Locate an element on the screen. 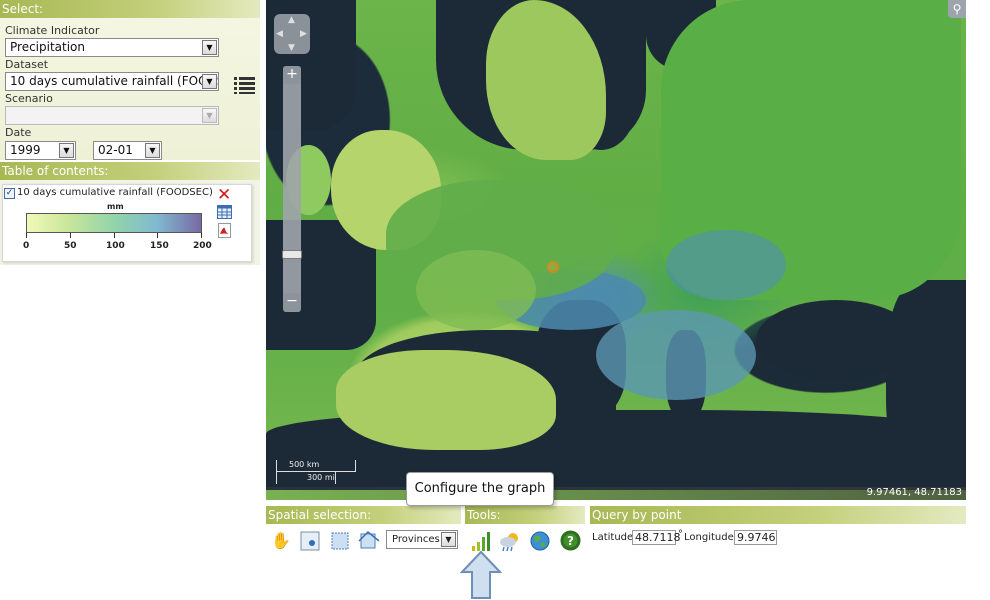  legend-tick-label: 150 is located at coordinates (159, 246).